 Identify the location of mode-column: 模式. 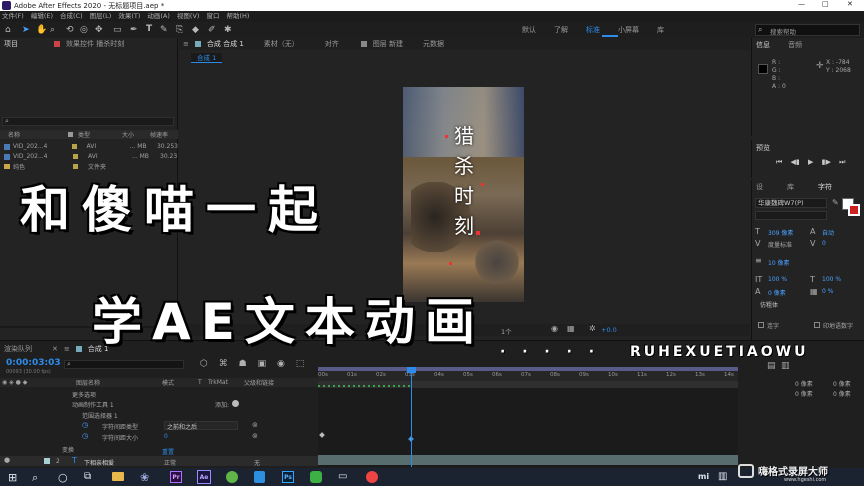
(180, 382).